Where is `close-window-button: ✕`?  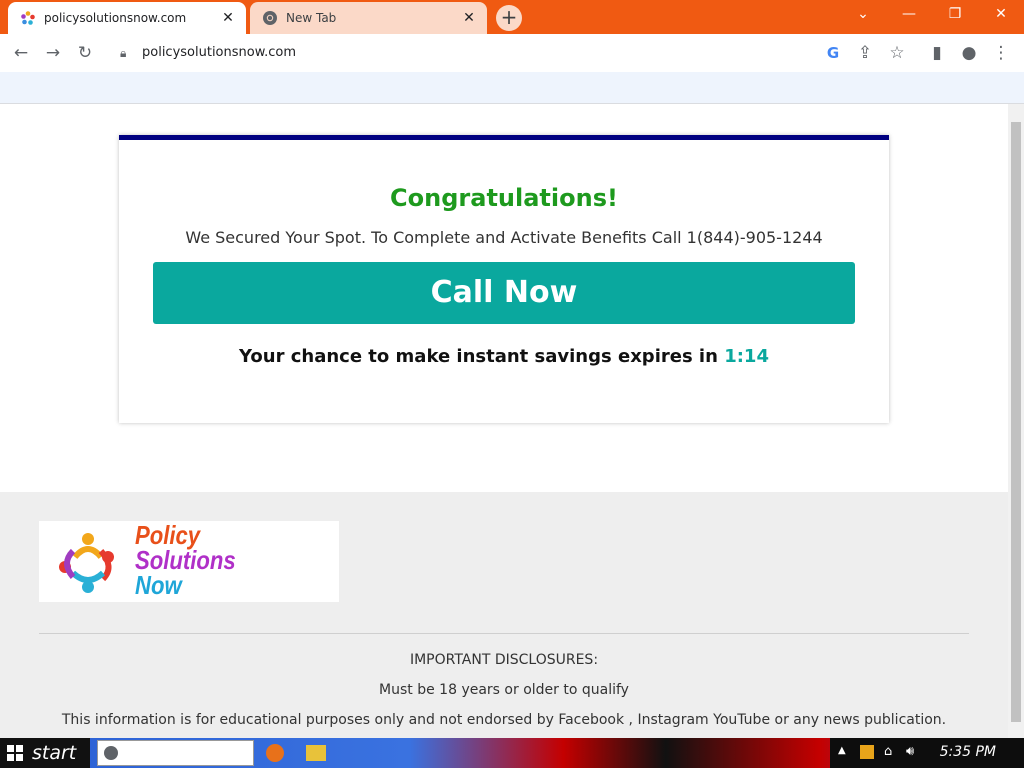
close-window-button: ✕ is located at coordinates (1001, 15).